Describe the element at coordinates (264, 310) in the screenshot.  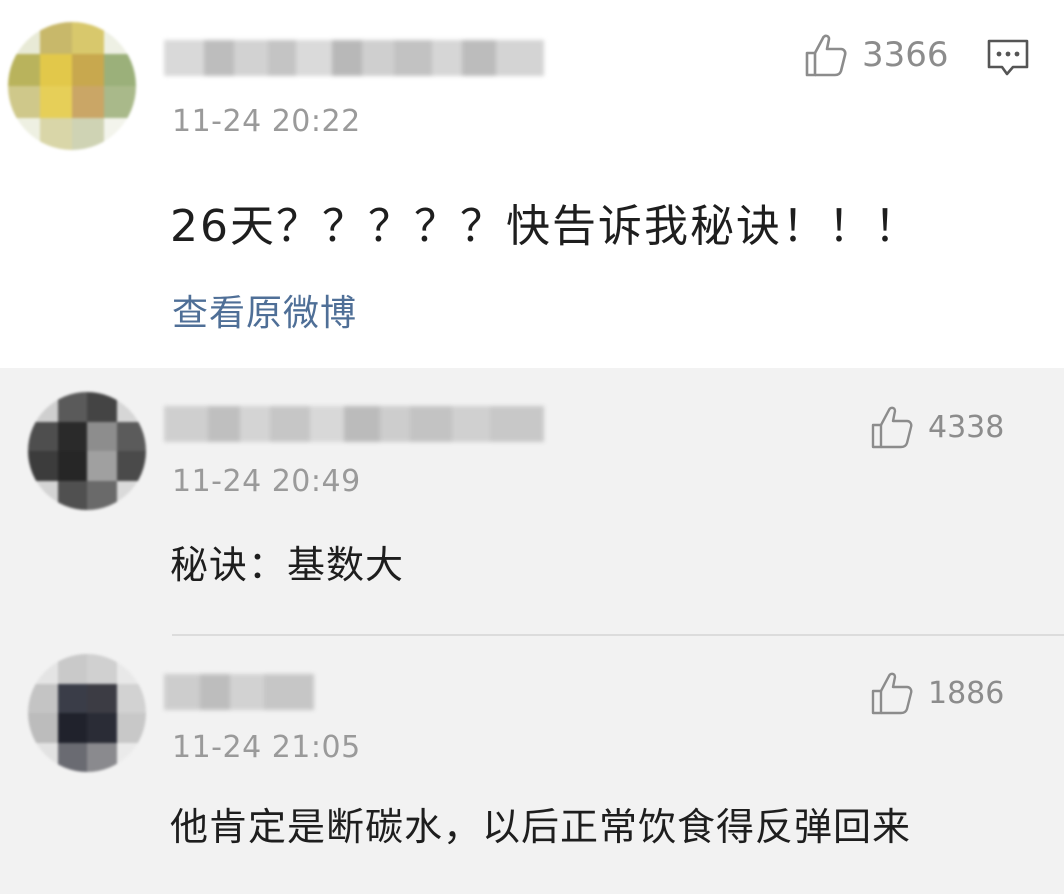
I see `view-original-post-link: 查看原微博` at that location.